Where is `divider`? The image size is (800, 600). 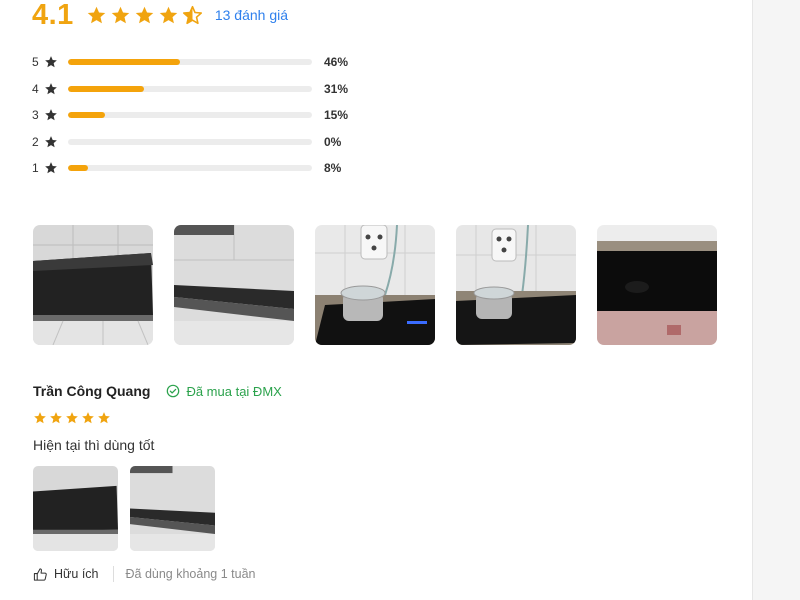
divider is located at coordinates (113, 574).